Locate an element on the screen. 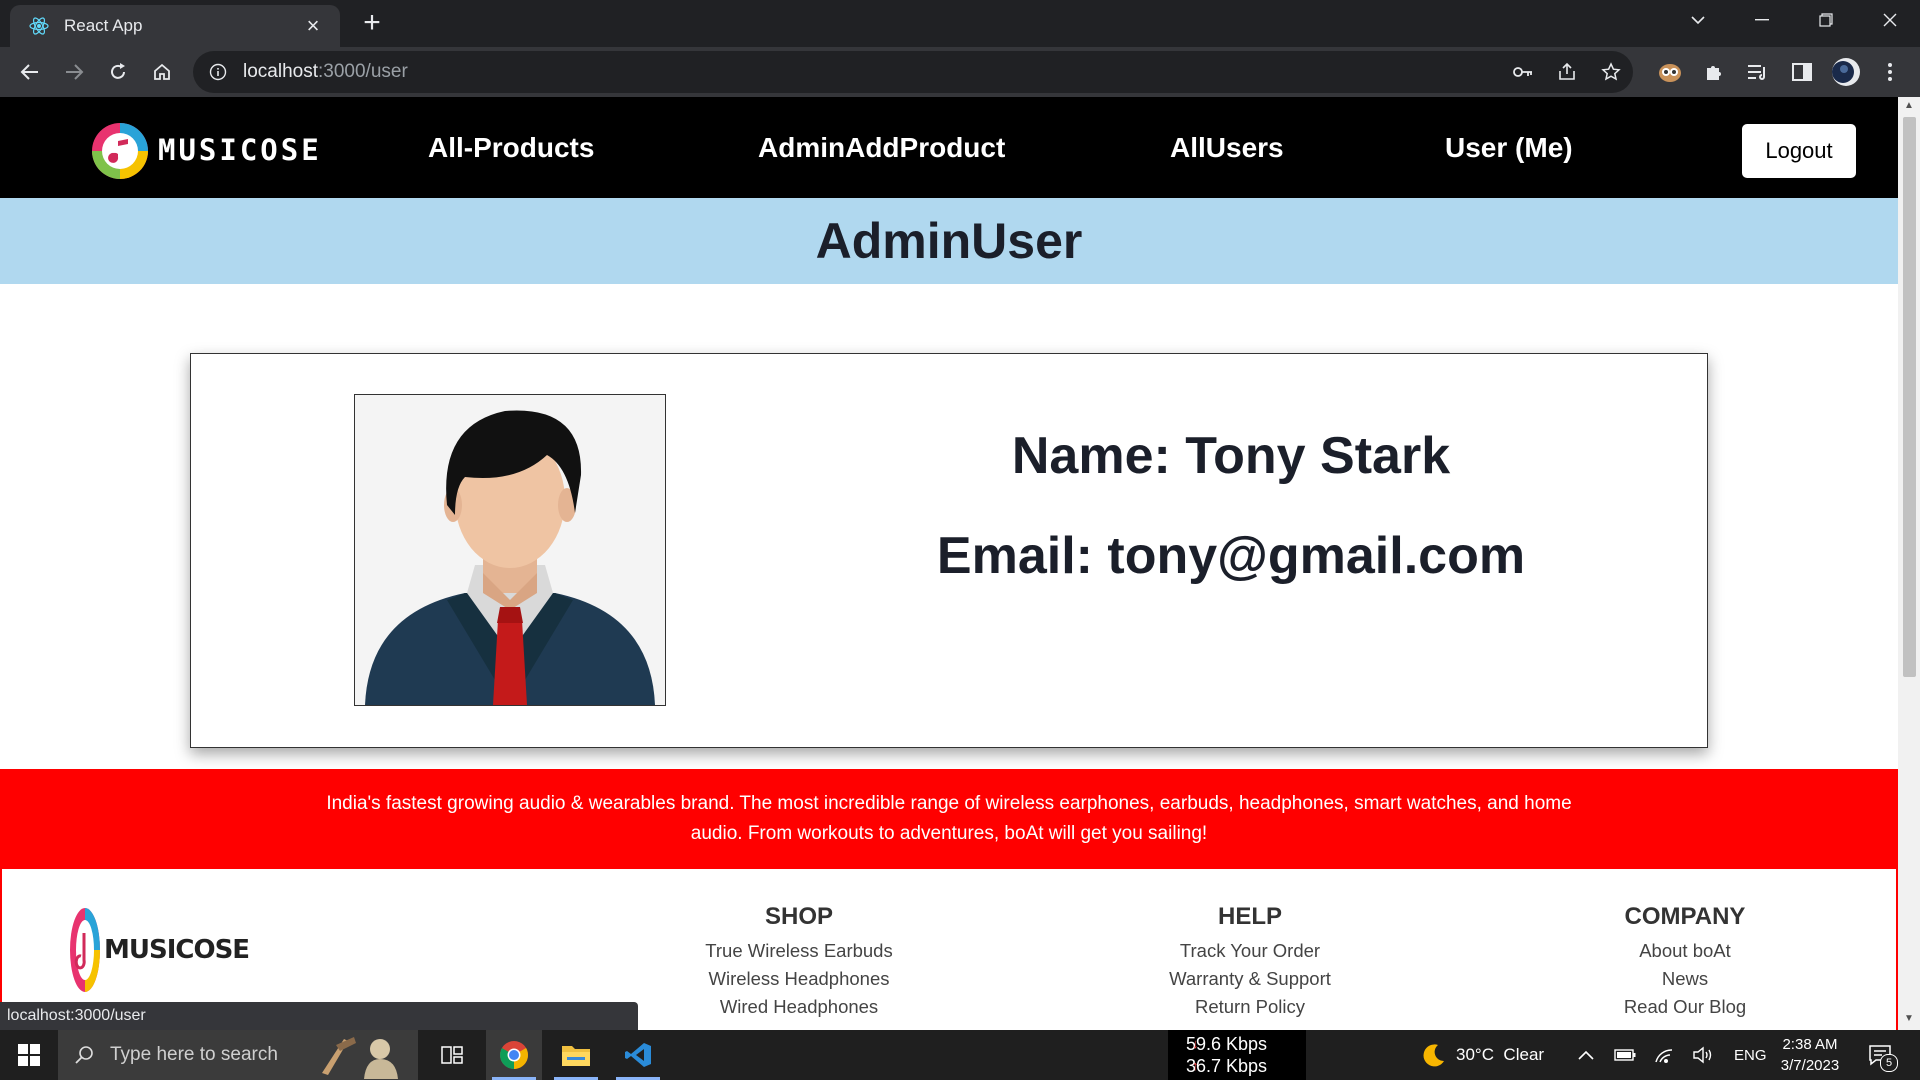  footer-link: News is located at coordinates (1685, 979).